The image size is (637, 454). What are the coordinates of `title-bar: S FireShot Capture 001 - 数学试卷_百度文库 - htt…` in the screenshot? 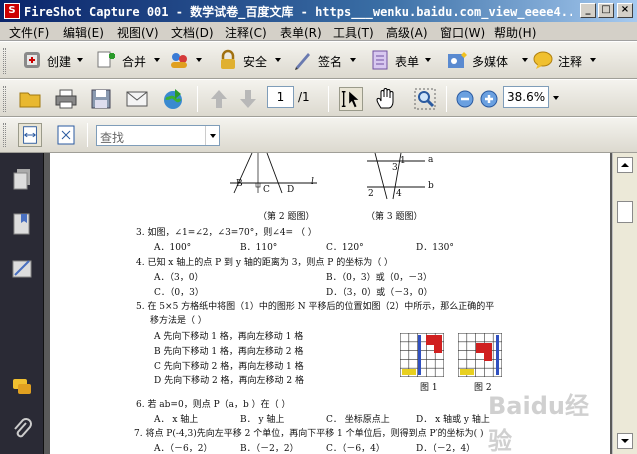 It's located at (318, 11).